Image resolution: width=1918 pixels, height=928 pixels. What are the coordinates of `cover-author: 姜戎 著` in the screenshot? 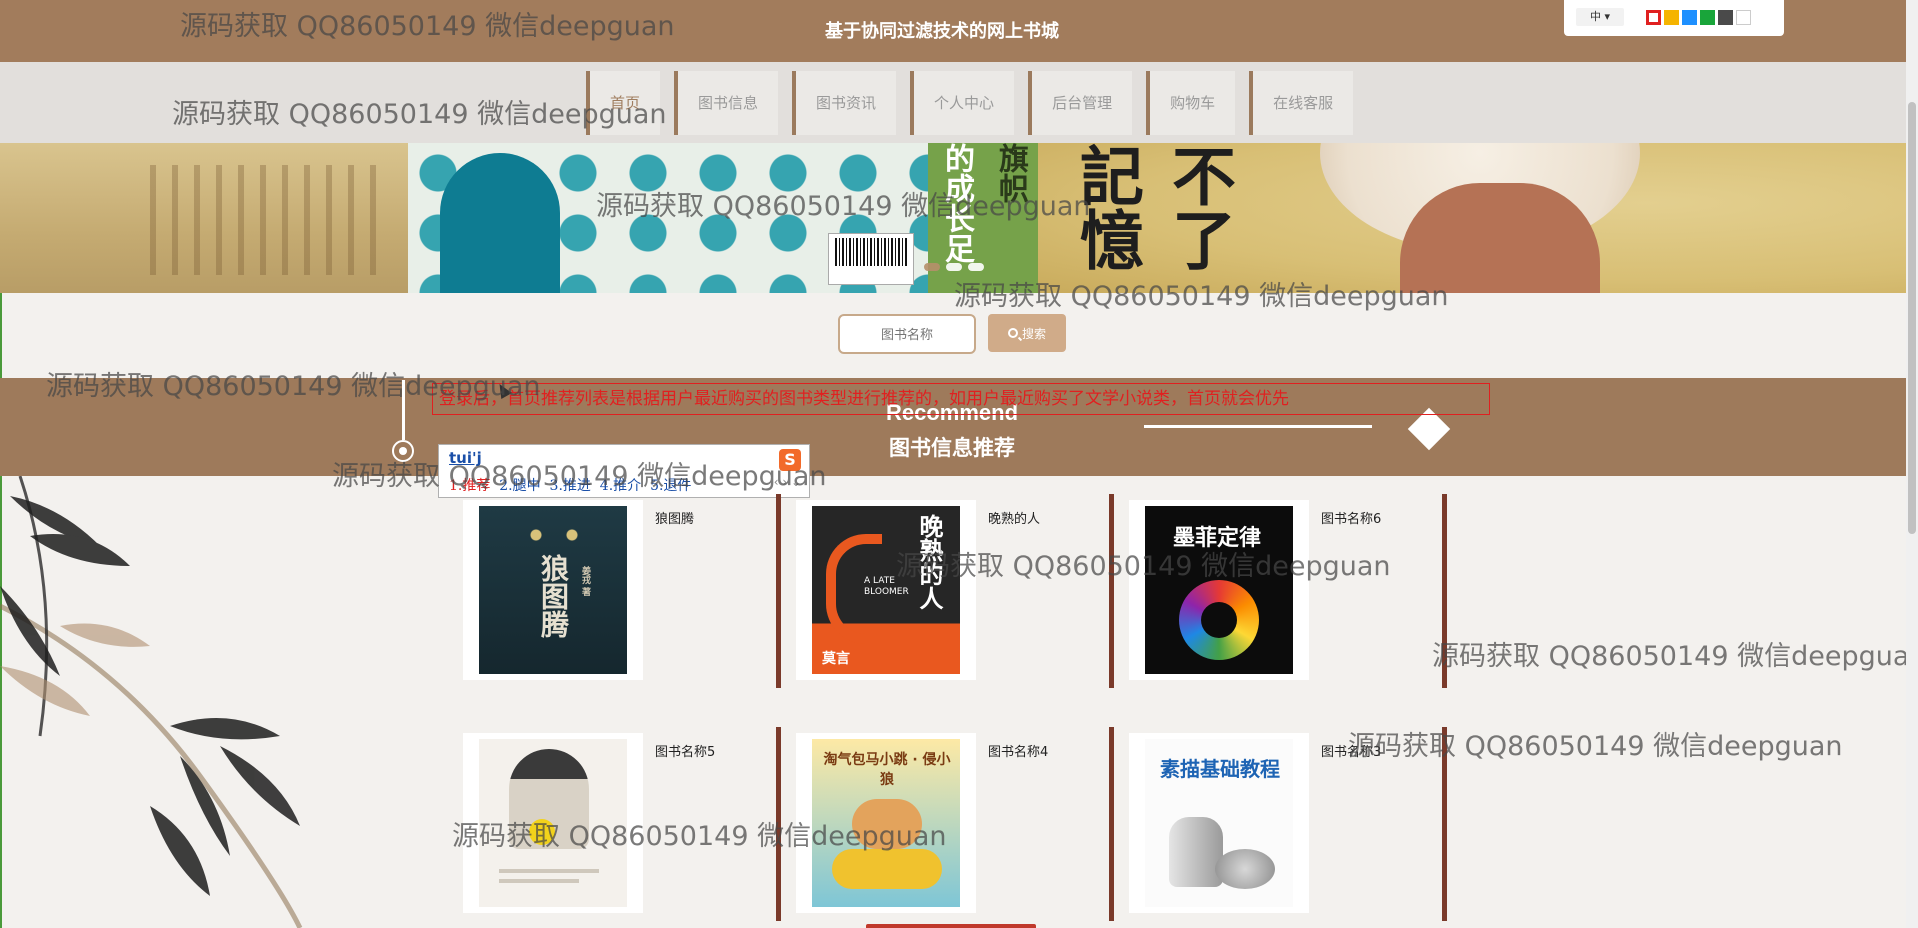 It's located at (585, 581).